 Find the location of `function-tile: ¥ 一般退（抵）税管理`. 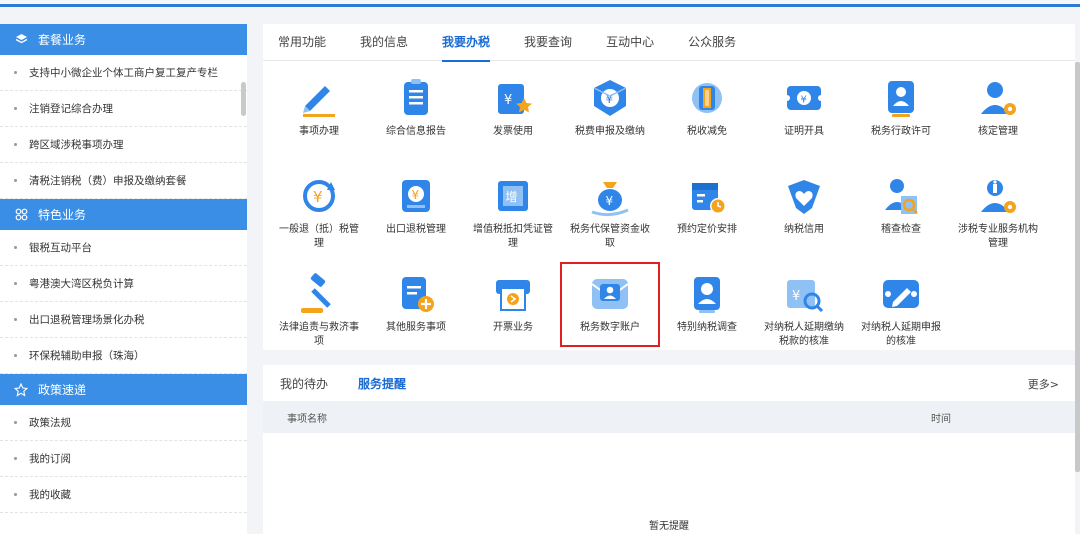

function-tile: ¥ 一般退（抵）税管理 is located at coordinates (319, 217).